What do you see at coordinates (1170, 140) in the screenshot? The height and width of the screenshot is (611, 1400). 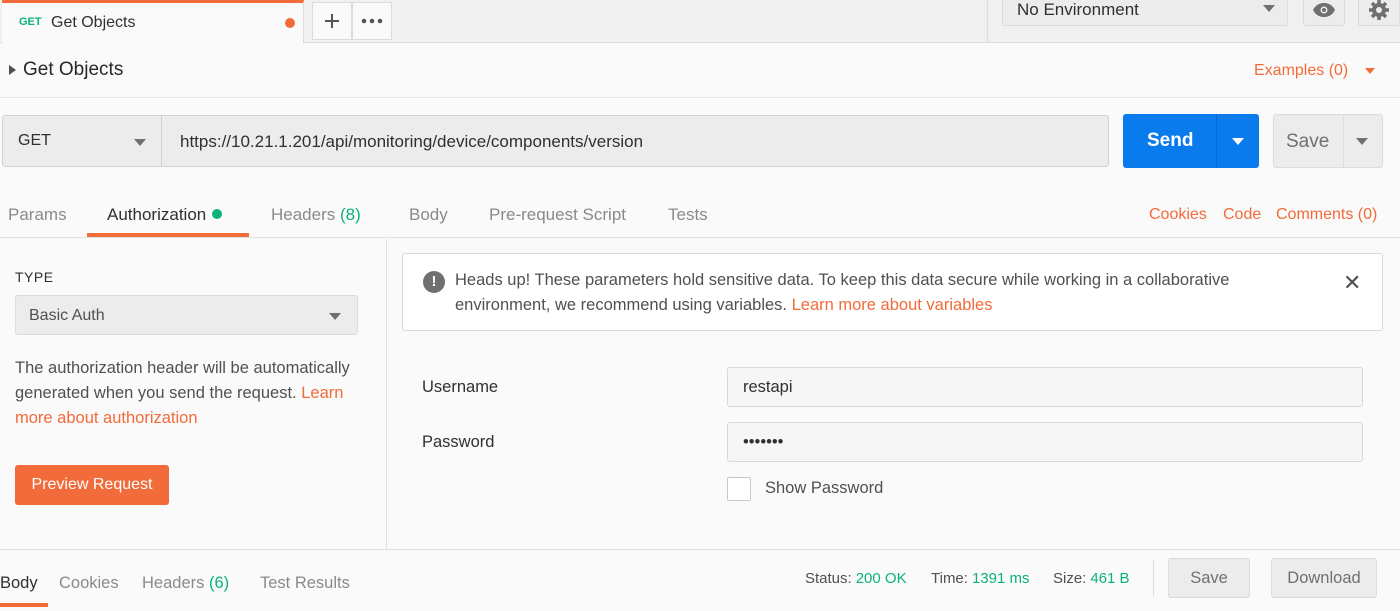 I see `send-button-label: Send` at bounding box center [1170, 140].